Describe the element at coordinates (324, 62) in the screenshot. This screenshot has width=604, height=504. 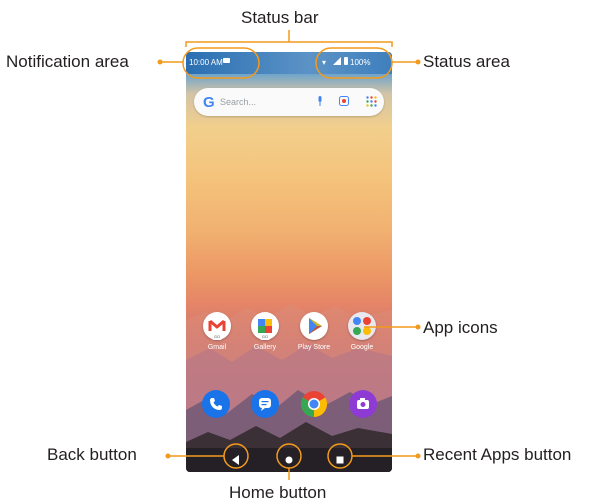
I see `wifi-icon: ▾` at that location.